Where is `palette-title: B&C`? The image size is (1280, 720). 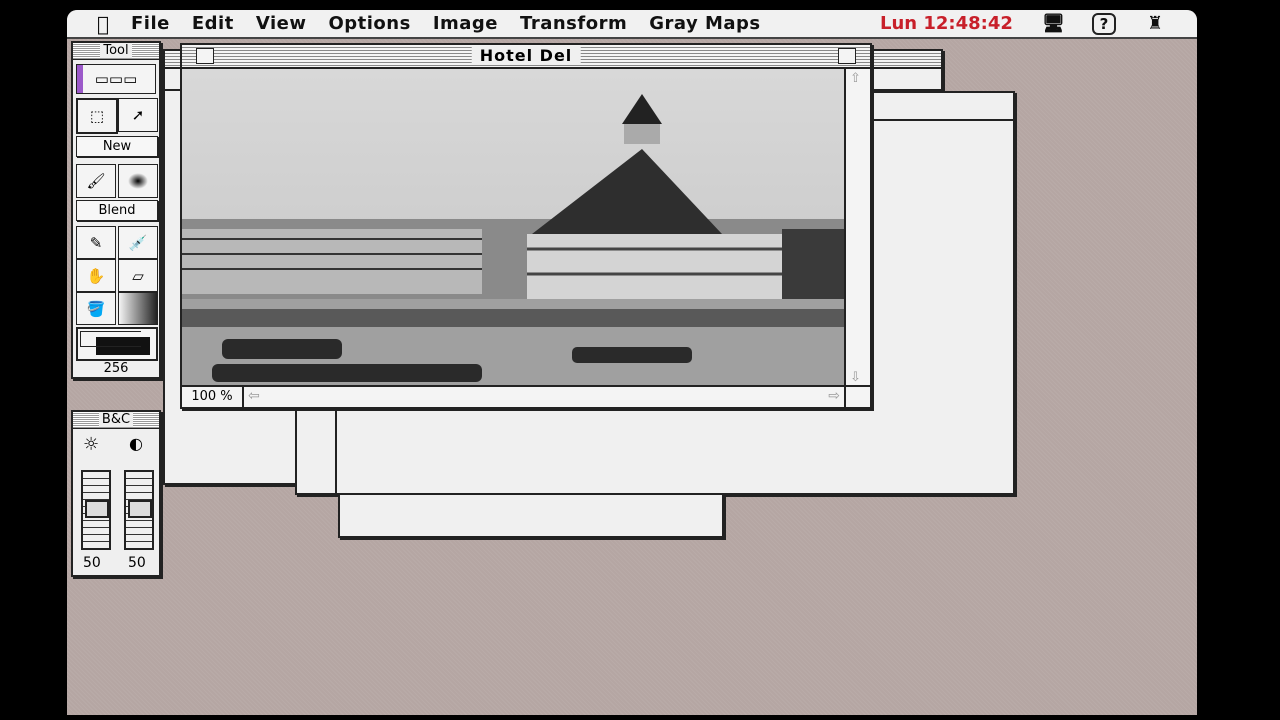 palette-title: B&C is located at coordinates (116, 419).